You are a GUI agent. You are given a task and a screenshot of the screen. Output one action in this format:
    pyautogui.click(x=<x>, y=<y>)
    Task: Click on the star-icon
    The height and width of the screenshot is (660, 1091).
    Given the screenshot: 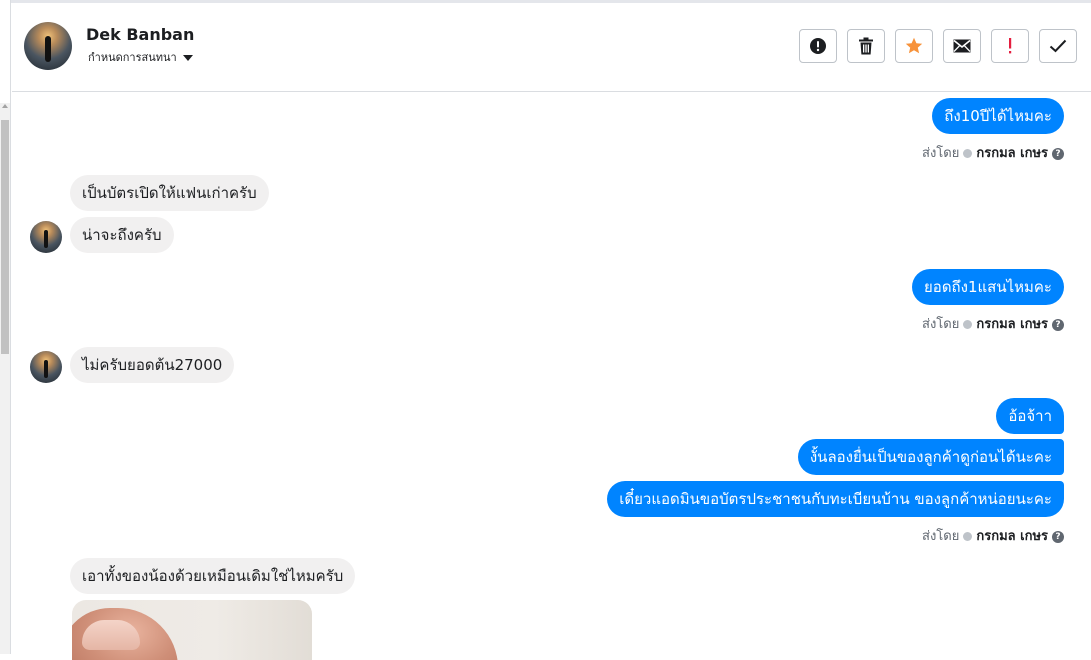 What is the action you would take?
    pyautogui.click(x=914, y=45)
    